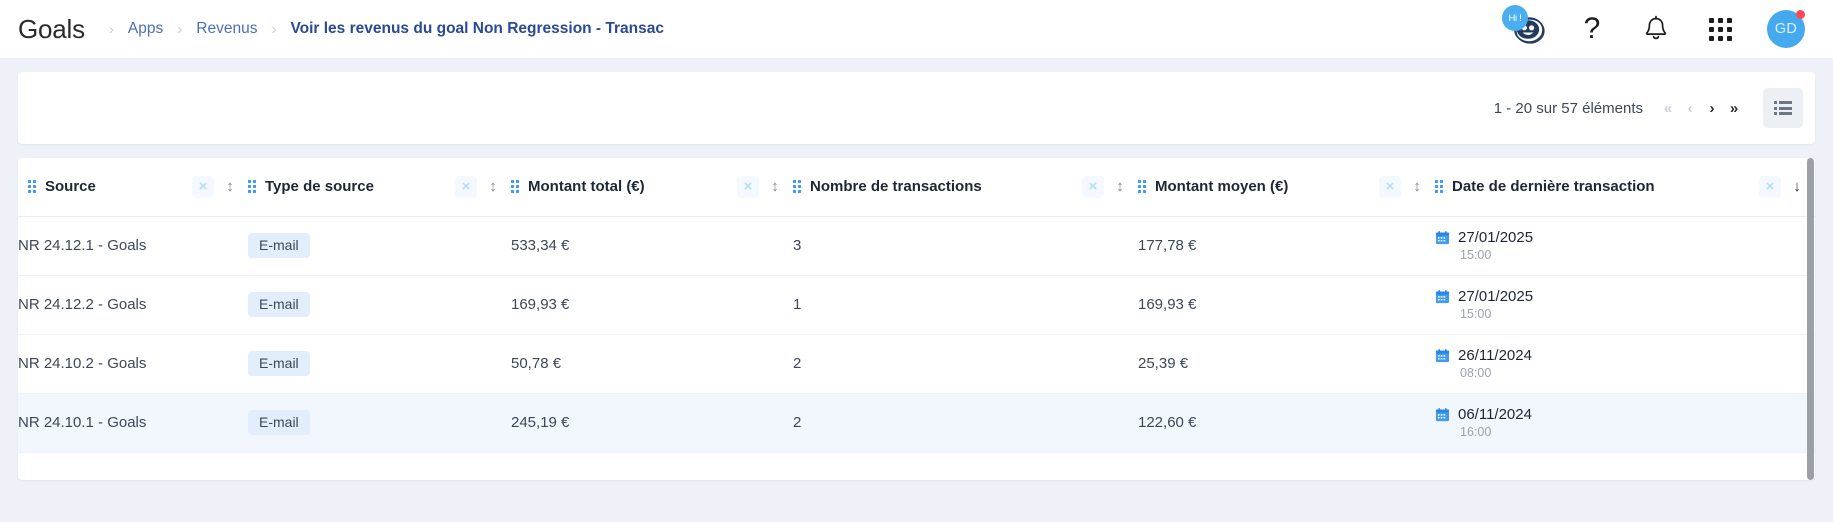  I want to click on chatbot-button: Hi !, so click(1525, 27).